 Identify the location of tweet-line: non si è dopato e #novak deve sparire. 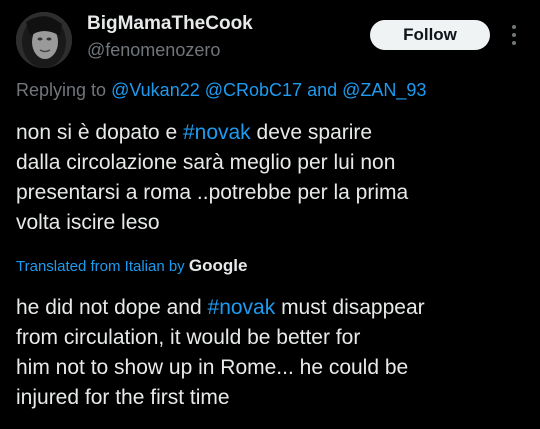
(273, 133).